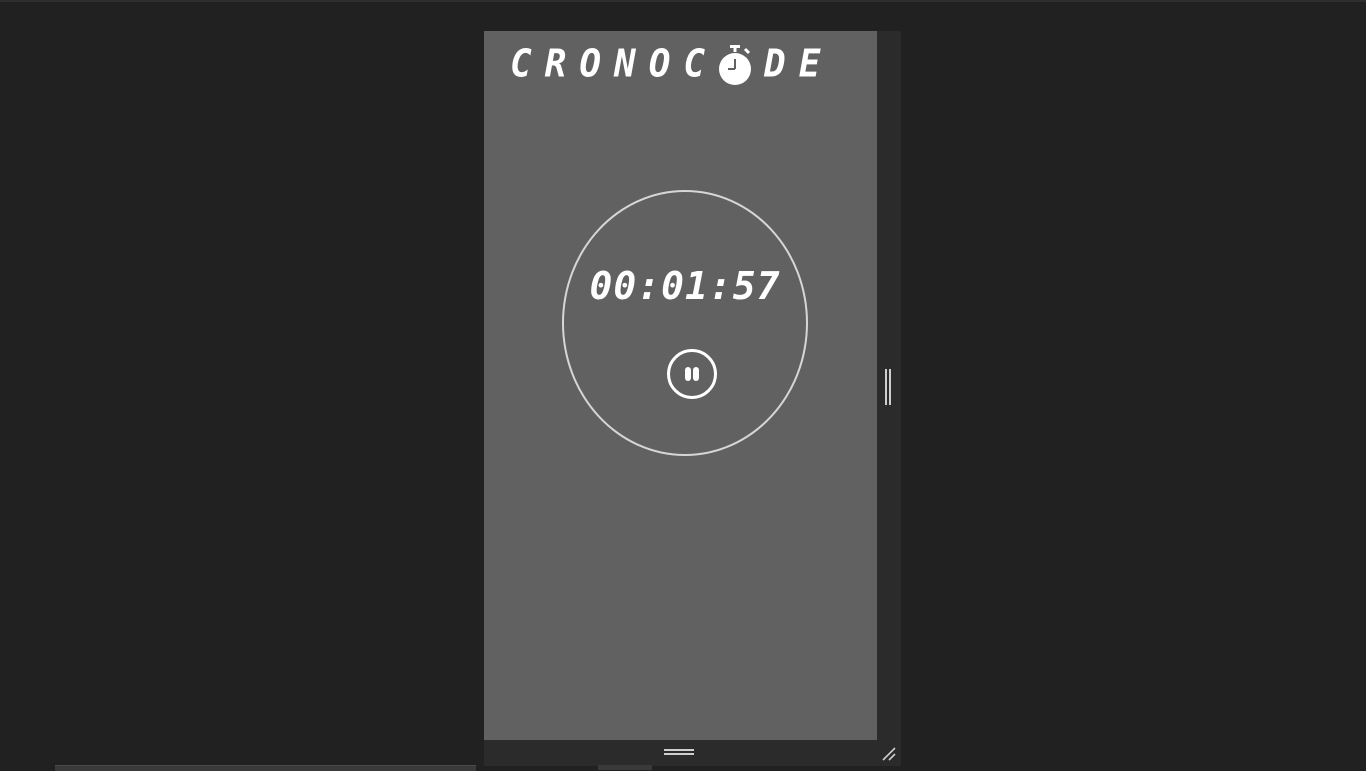 The image size is (1366, 771). I want to click on pause-icon, so click(692, 374).